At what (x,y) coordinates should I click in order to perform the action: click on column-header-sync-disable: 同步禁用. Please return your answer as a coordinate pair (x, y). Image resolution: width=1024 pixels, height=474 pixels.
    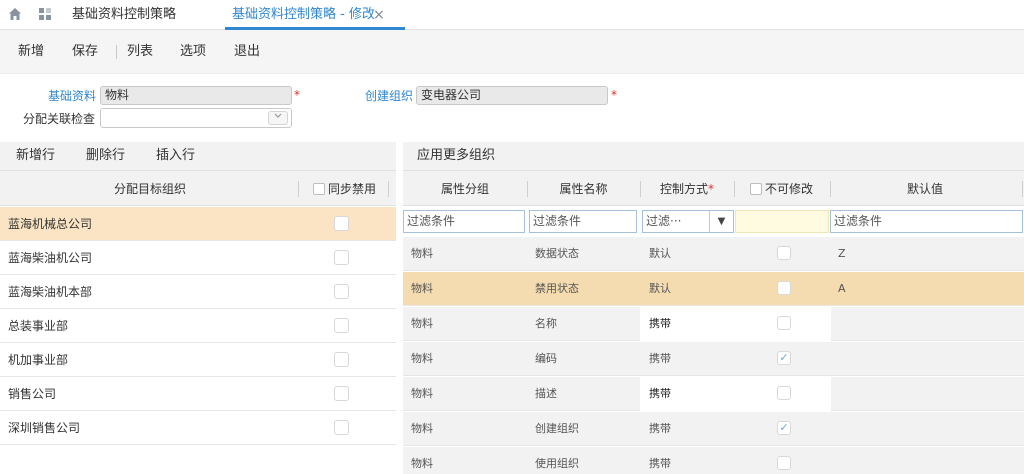
    Looking at the image, I should click on (344, 189).